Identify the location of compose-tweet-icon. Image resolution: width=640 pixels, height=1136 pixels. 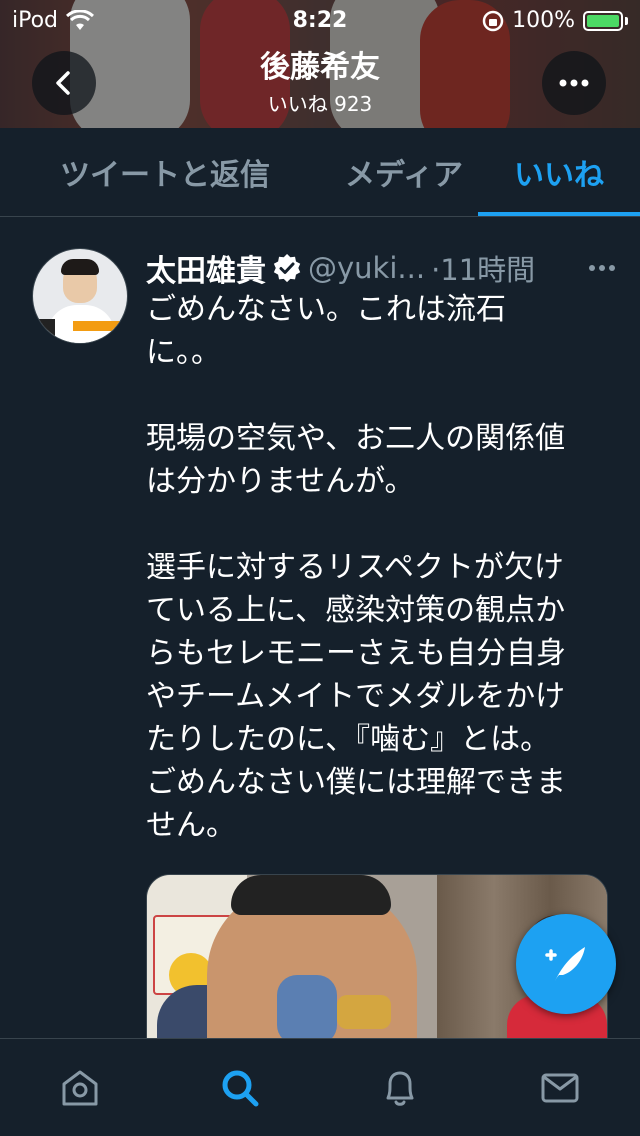
(565, 964).